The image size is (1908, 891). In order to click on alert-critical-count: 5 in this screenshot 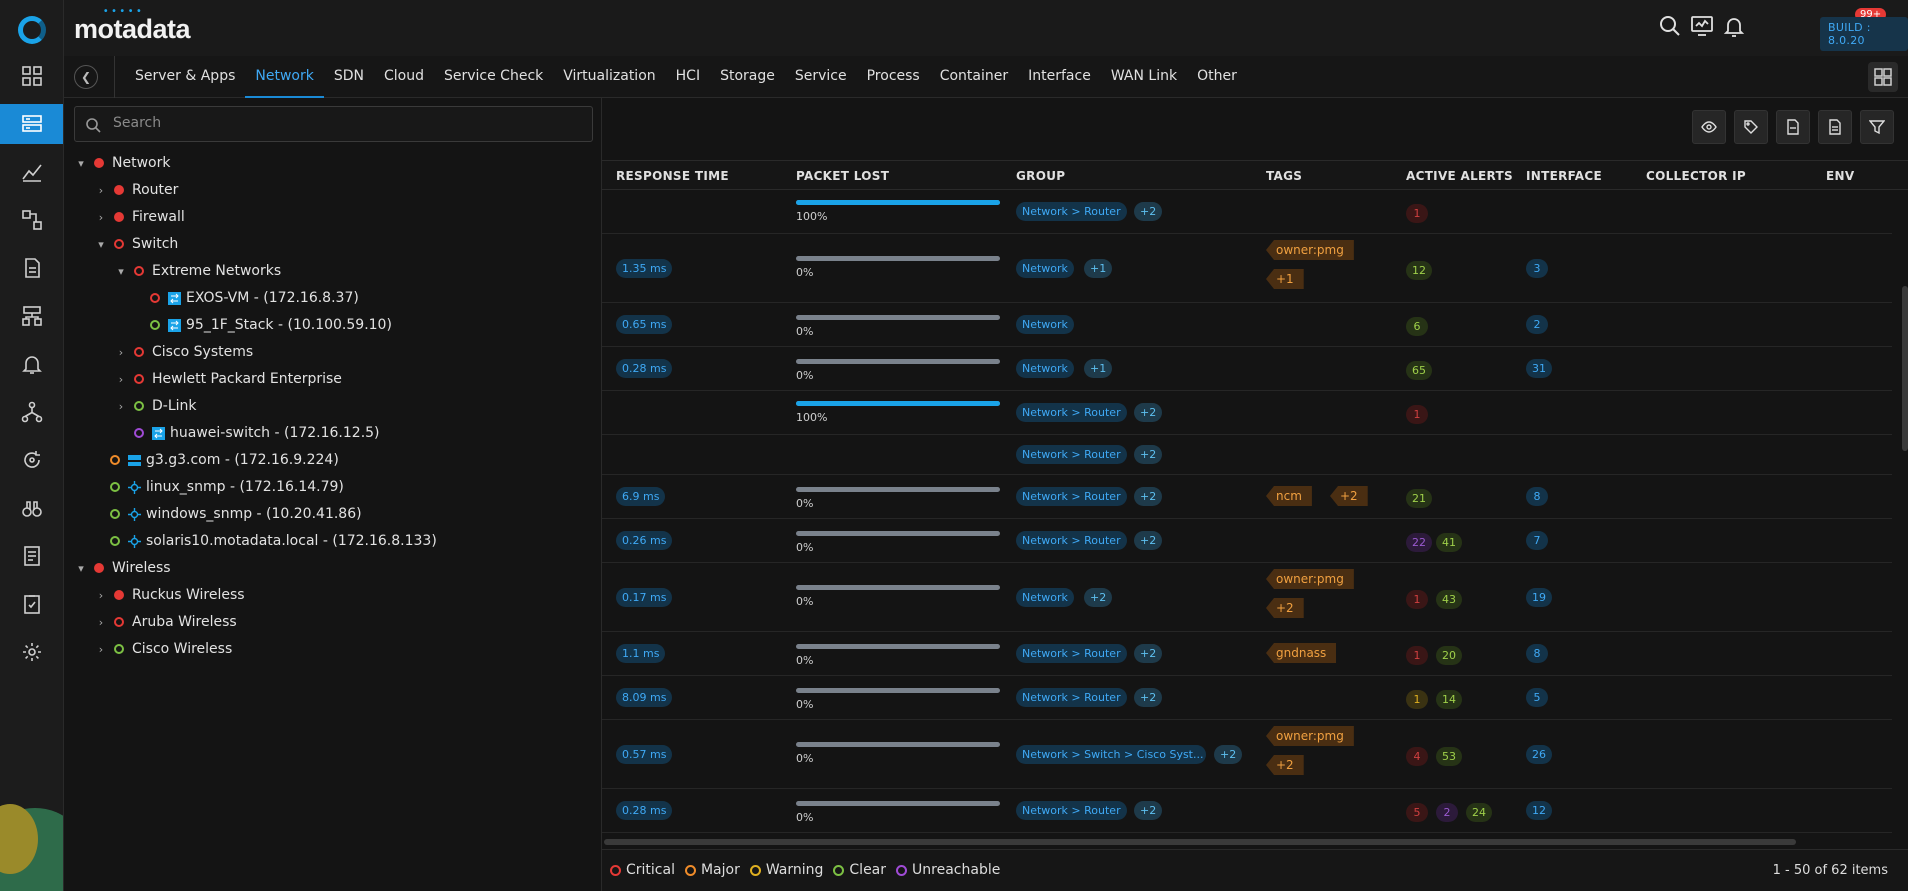, I will do `click(1417, 812)`.